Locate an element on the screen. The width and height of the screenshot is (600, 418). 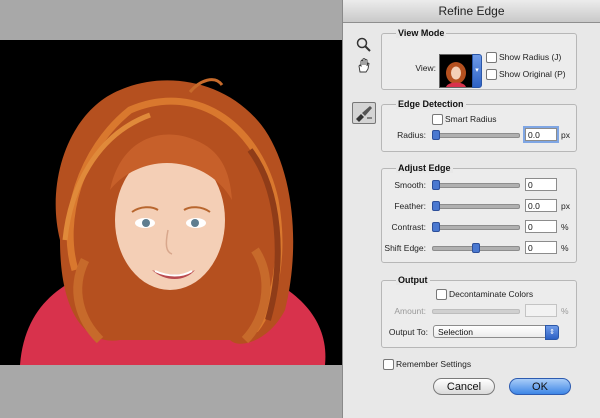
view-mode-thumbnail is located at coordinates (456, 71).